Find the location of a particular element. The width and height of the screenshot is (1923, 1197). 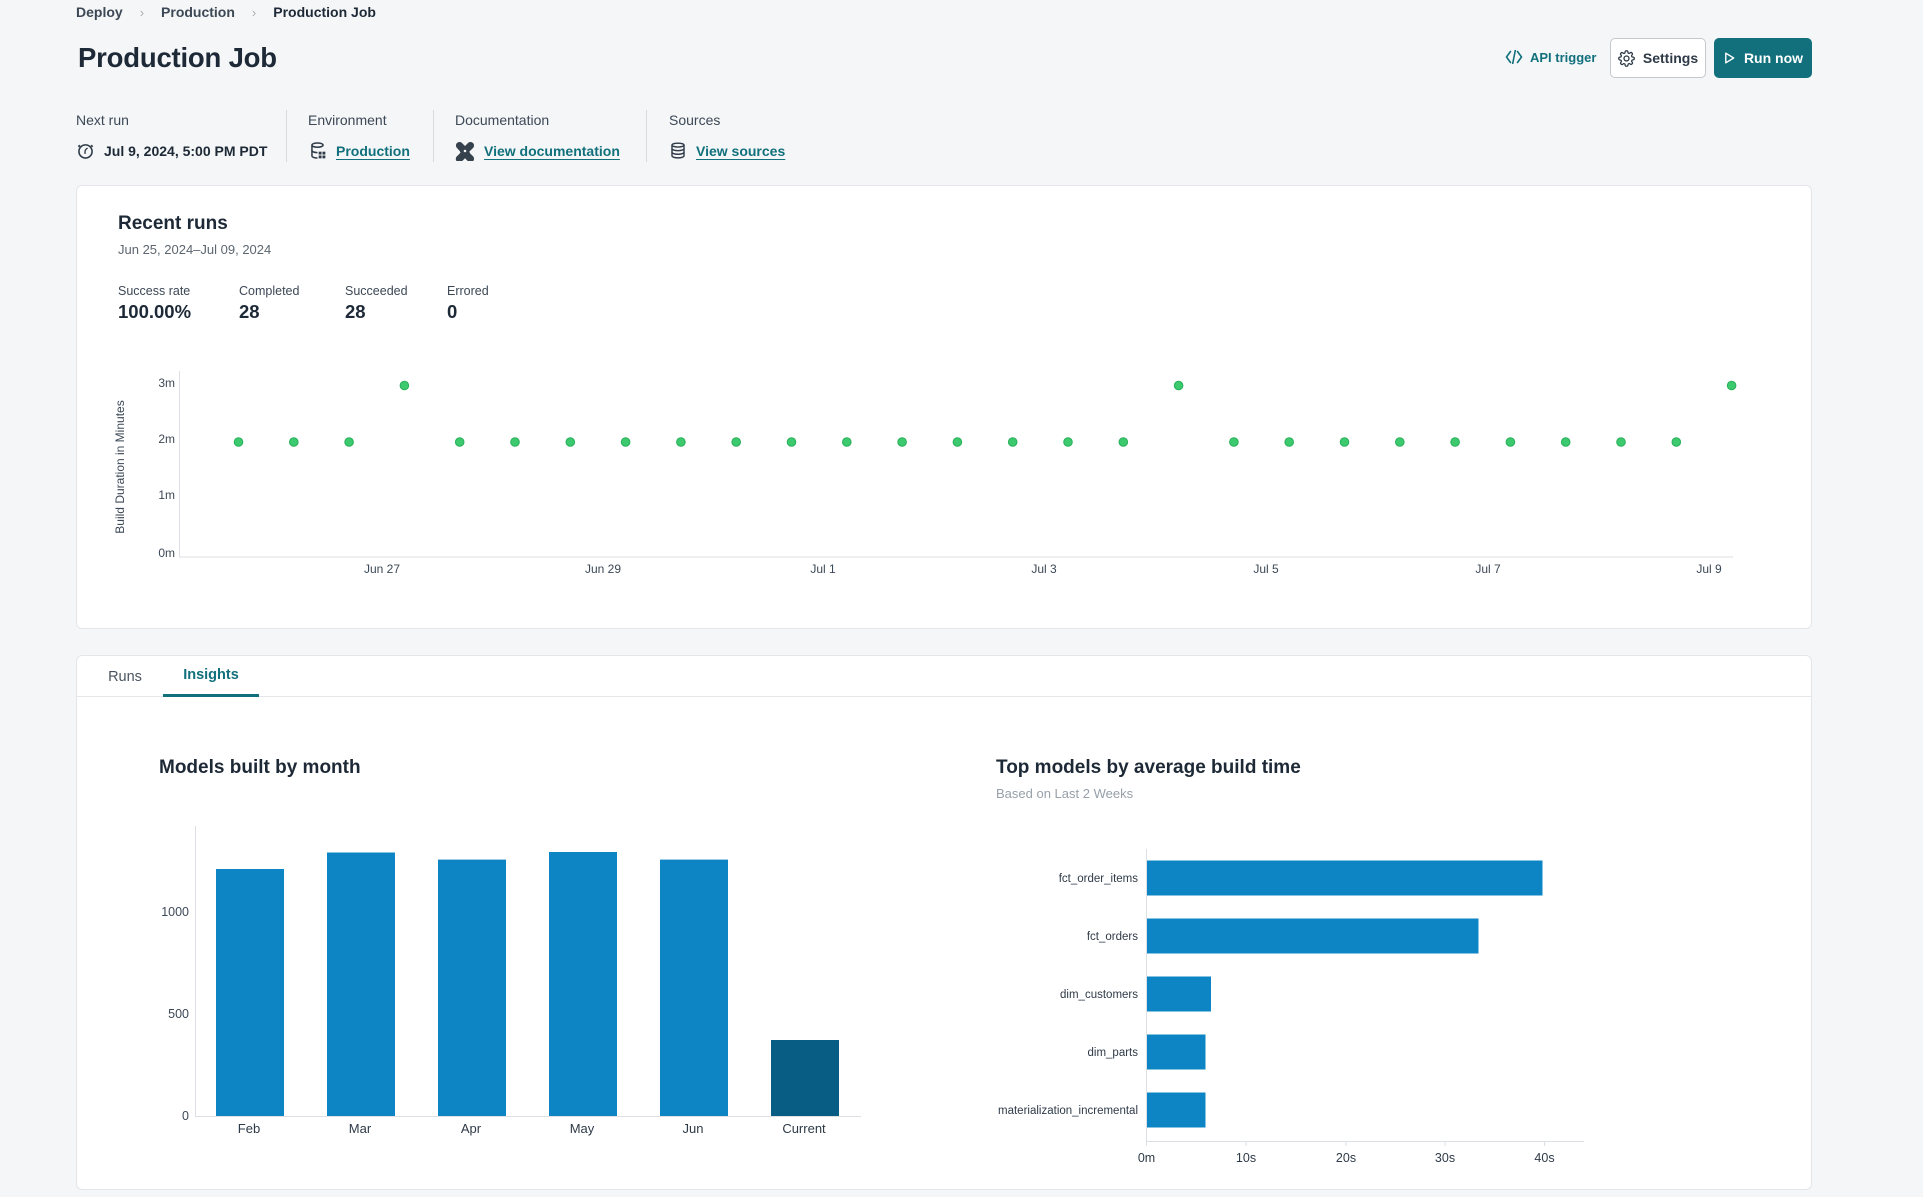

svg-text: 1m is located at coordinates (166, 495).